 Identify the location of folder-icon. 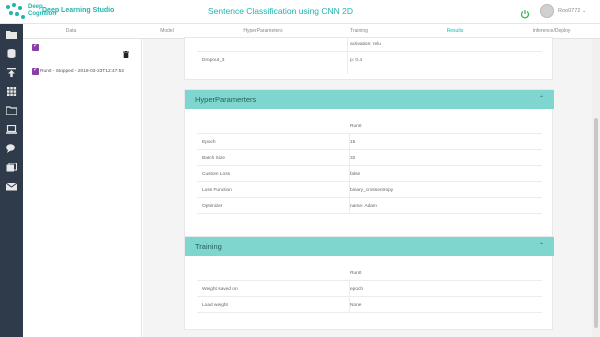
(11, 34).